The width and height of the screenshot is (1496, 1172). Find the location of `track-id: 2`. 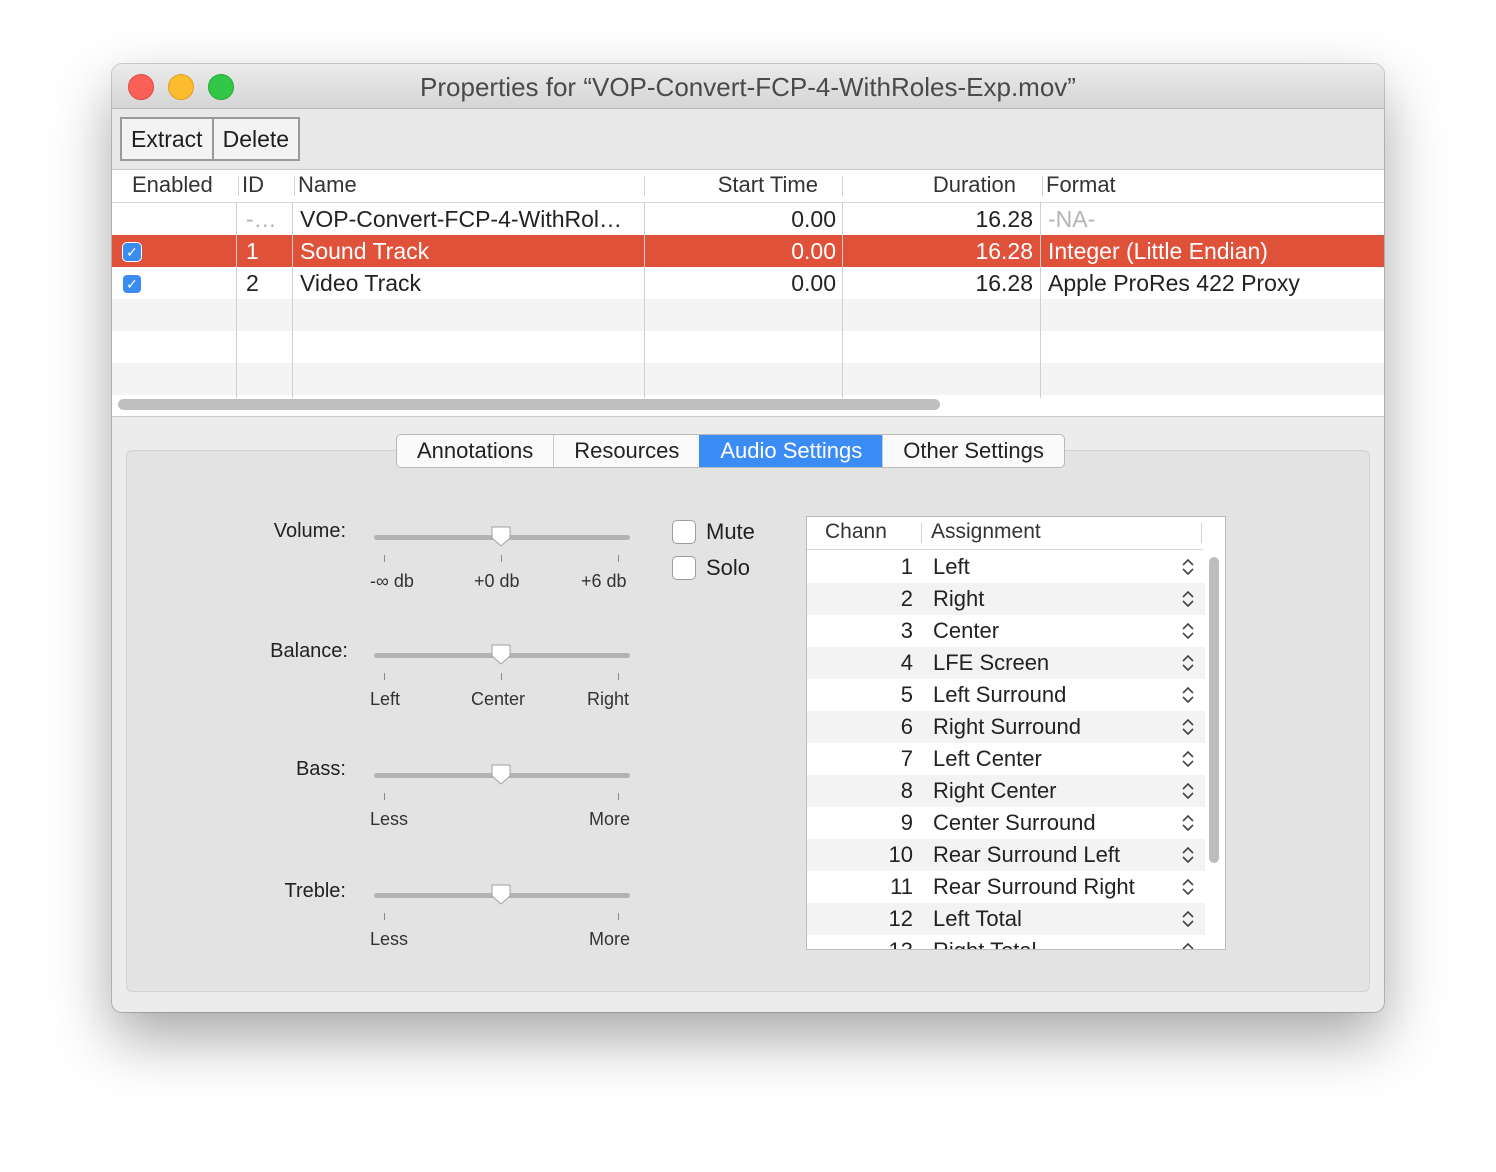

track-id: 2 is located at coordinates (252, 283).